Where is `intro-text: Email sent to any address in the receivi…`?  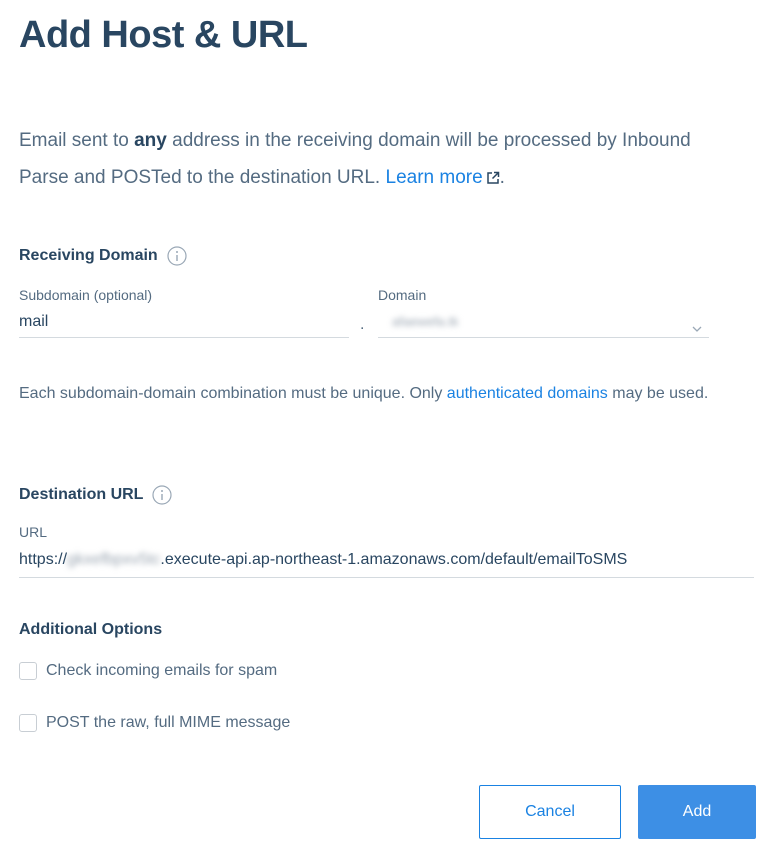
intro-text: Email sent to any address in the receivi… is located at coordinates (379, 160).